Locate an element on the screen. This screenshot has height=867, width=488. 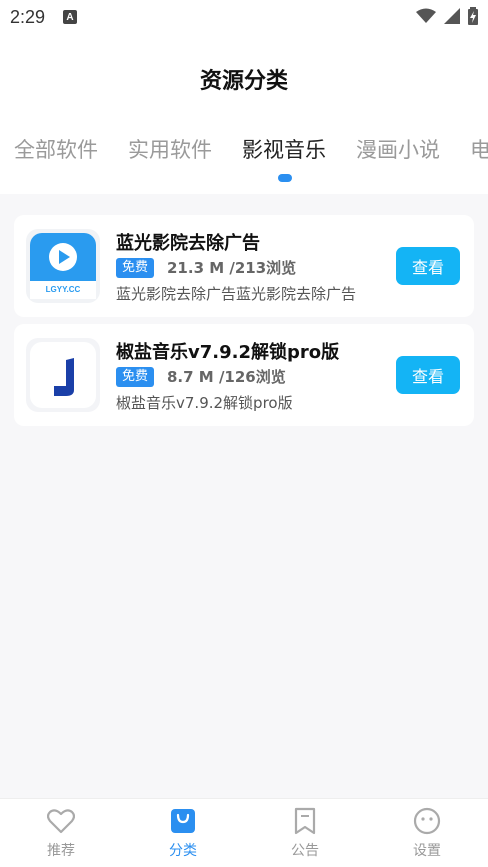
nav-label: 分类 is located at coordinates (183, 851).